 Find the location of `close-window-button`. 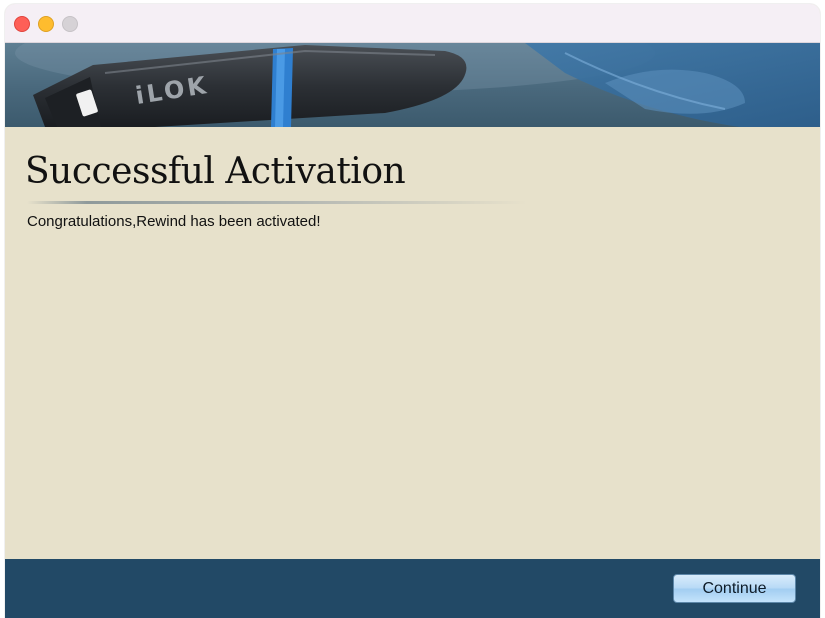

close-window-button is located at coordinates (22, 24).